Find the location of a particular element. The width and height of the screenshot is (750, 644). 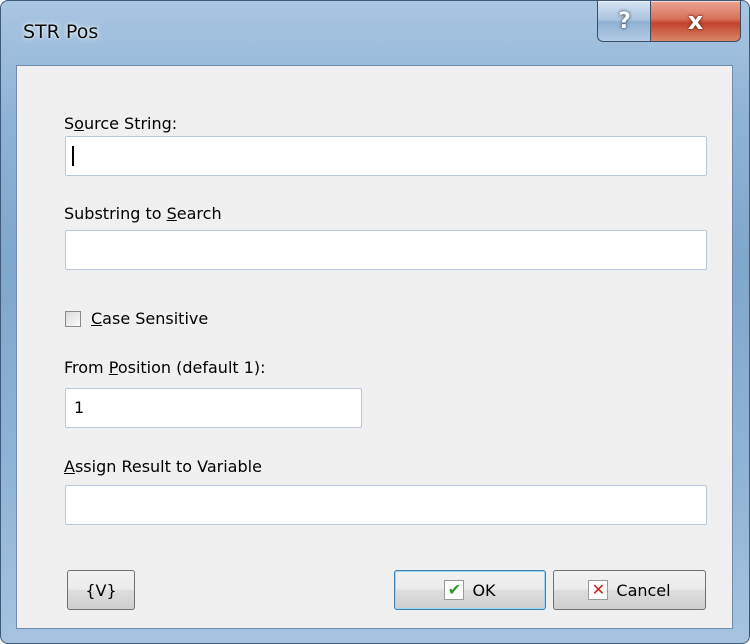

help-icon: ? is located at coordinates (624, 21).